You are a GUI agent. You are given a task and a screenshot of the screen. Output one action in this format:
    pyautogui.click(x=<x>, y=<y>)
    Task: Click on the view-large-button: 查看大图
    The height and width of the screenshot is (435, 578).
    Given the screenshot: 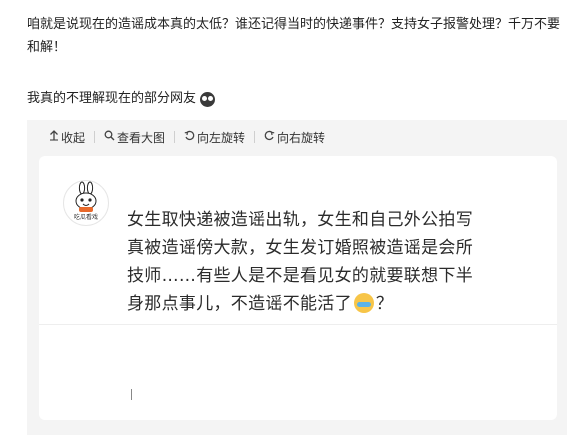 What is the action you would take?
    pyautogui.click(x=134, y=137)
    